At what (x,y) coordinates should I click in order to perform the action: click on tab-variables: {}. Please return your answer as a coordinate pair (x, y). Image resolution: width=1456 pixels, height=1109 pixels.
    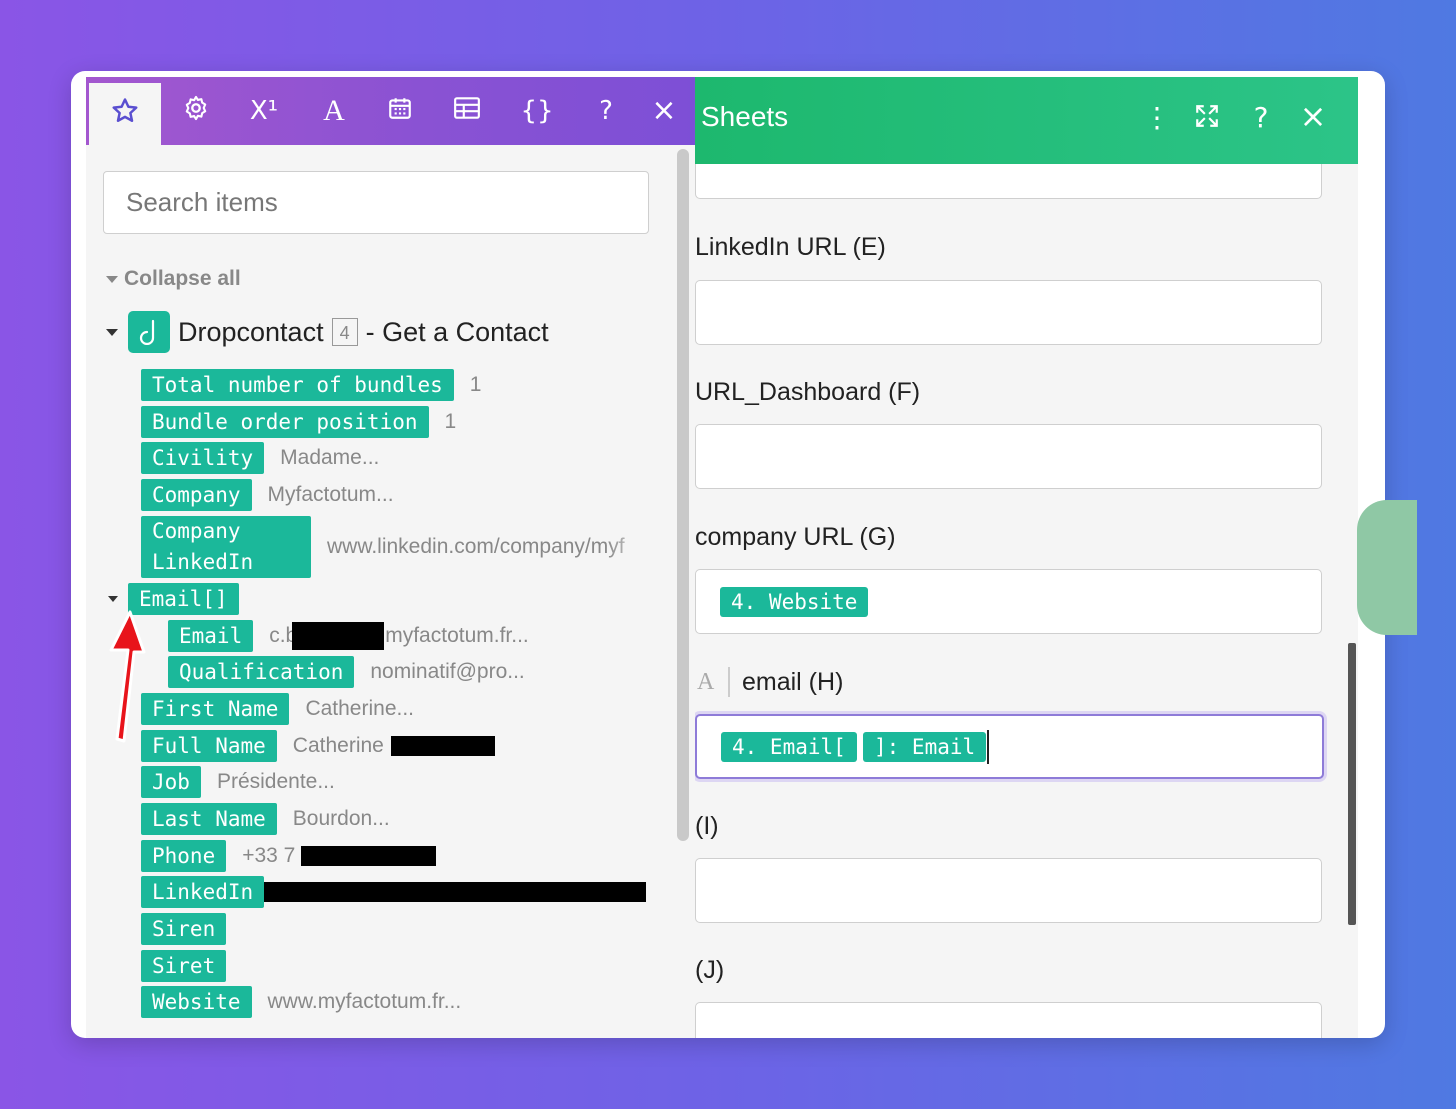
    Looking at the image, I should click on (537, 111).